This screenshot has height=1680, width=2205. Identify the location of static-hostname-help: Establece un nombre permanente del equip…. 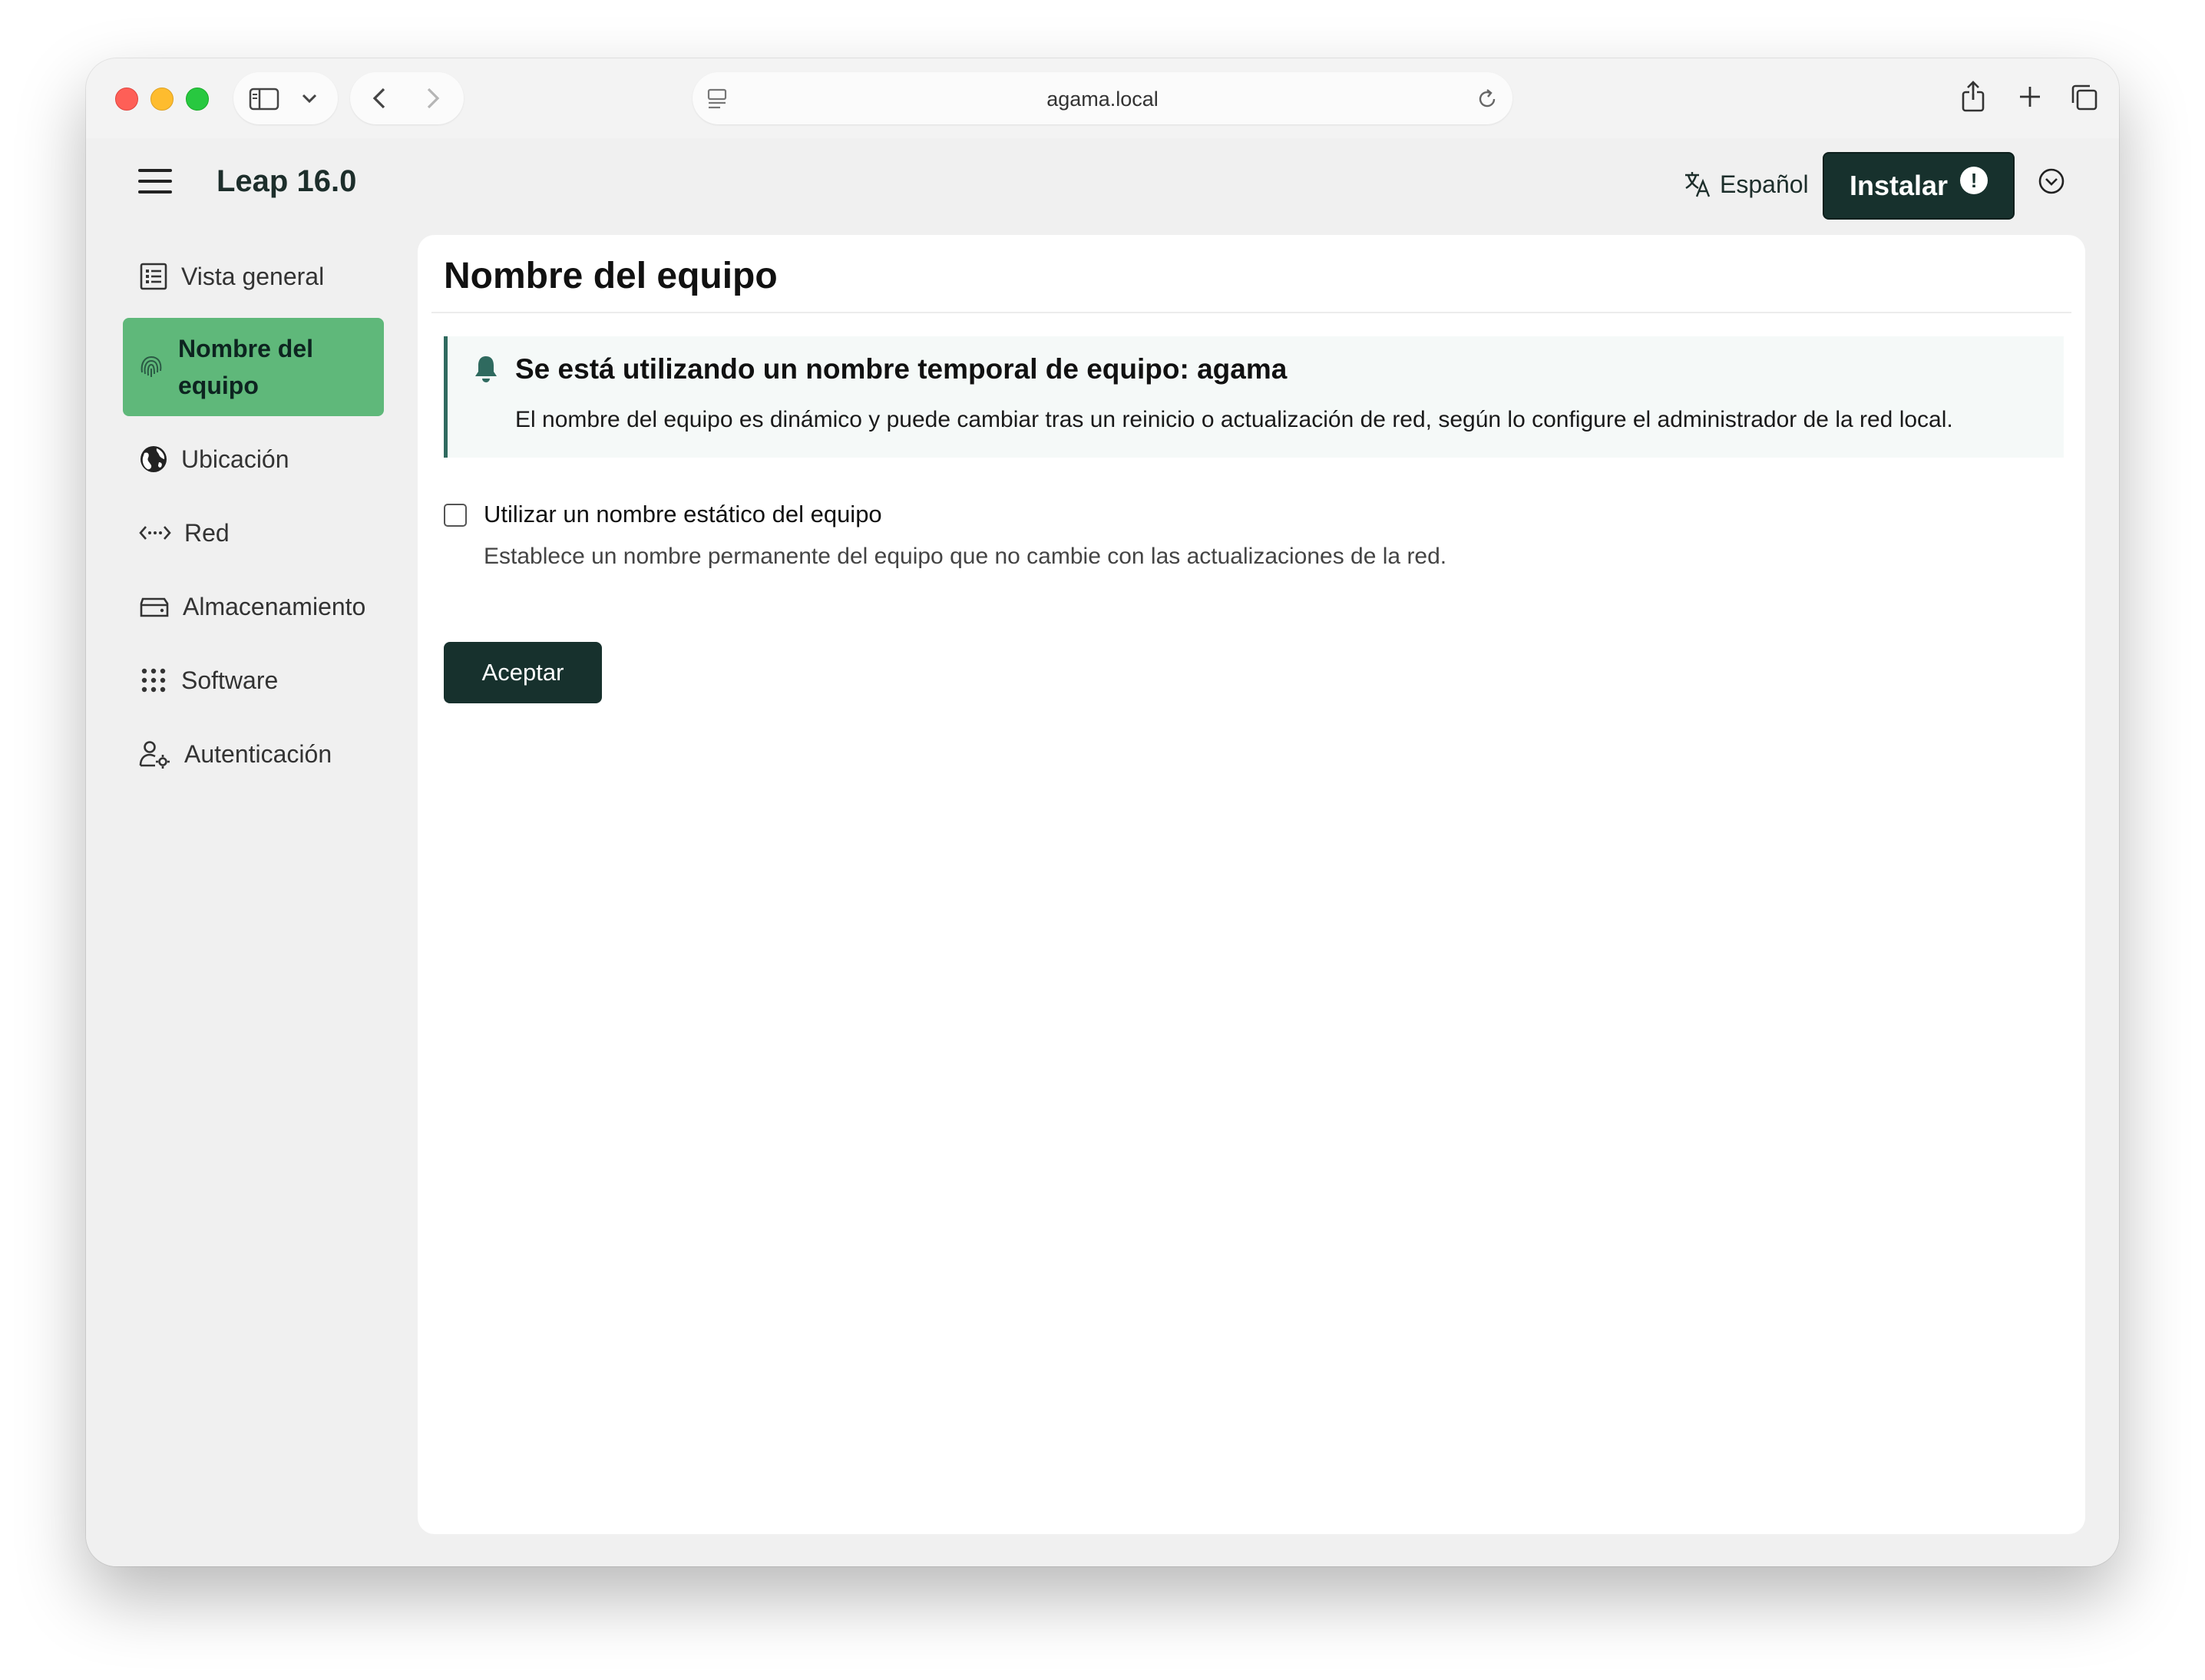
(966, 556).